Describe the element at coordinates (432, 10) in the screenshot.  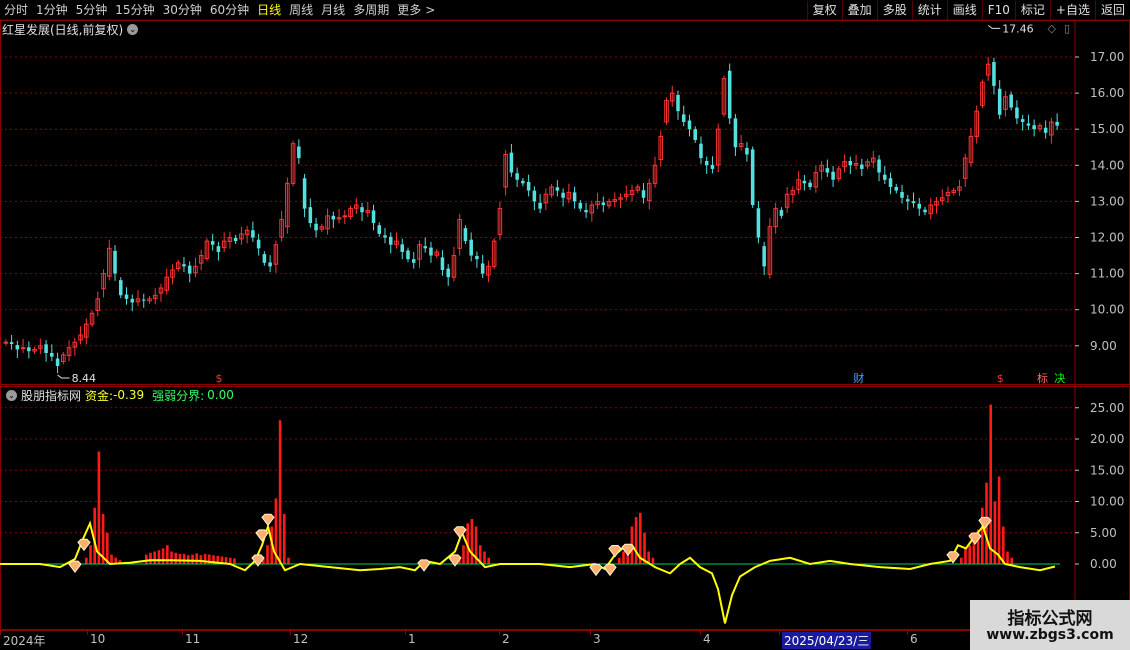
I see `more-arrow-icon: >` at that location.